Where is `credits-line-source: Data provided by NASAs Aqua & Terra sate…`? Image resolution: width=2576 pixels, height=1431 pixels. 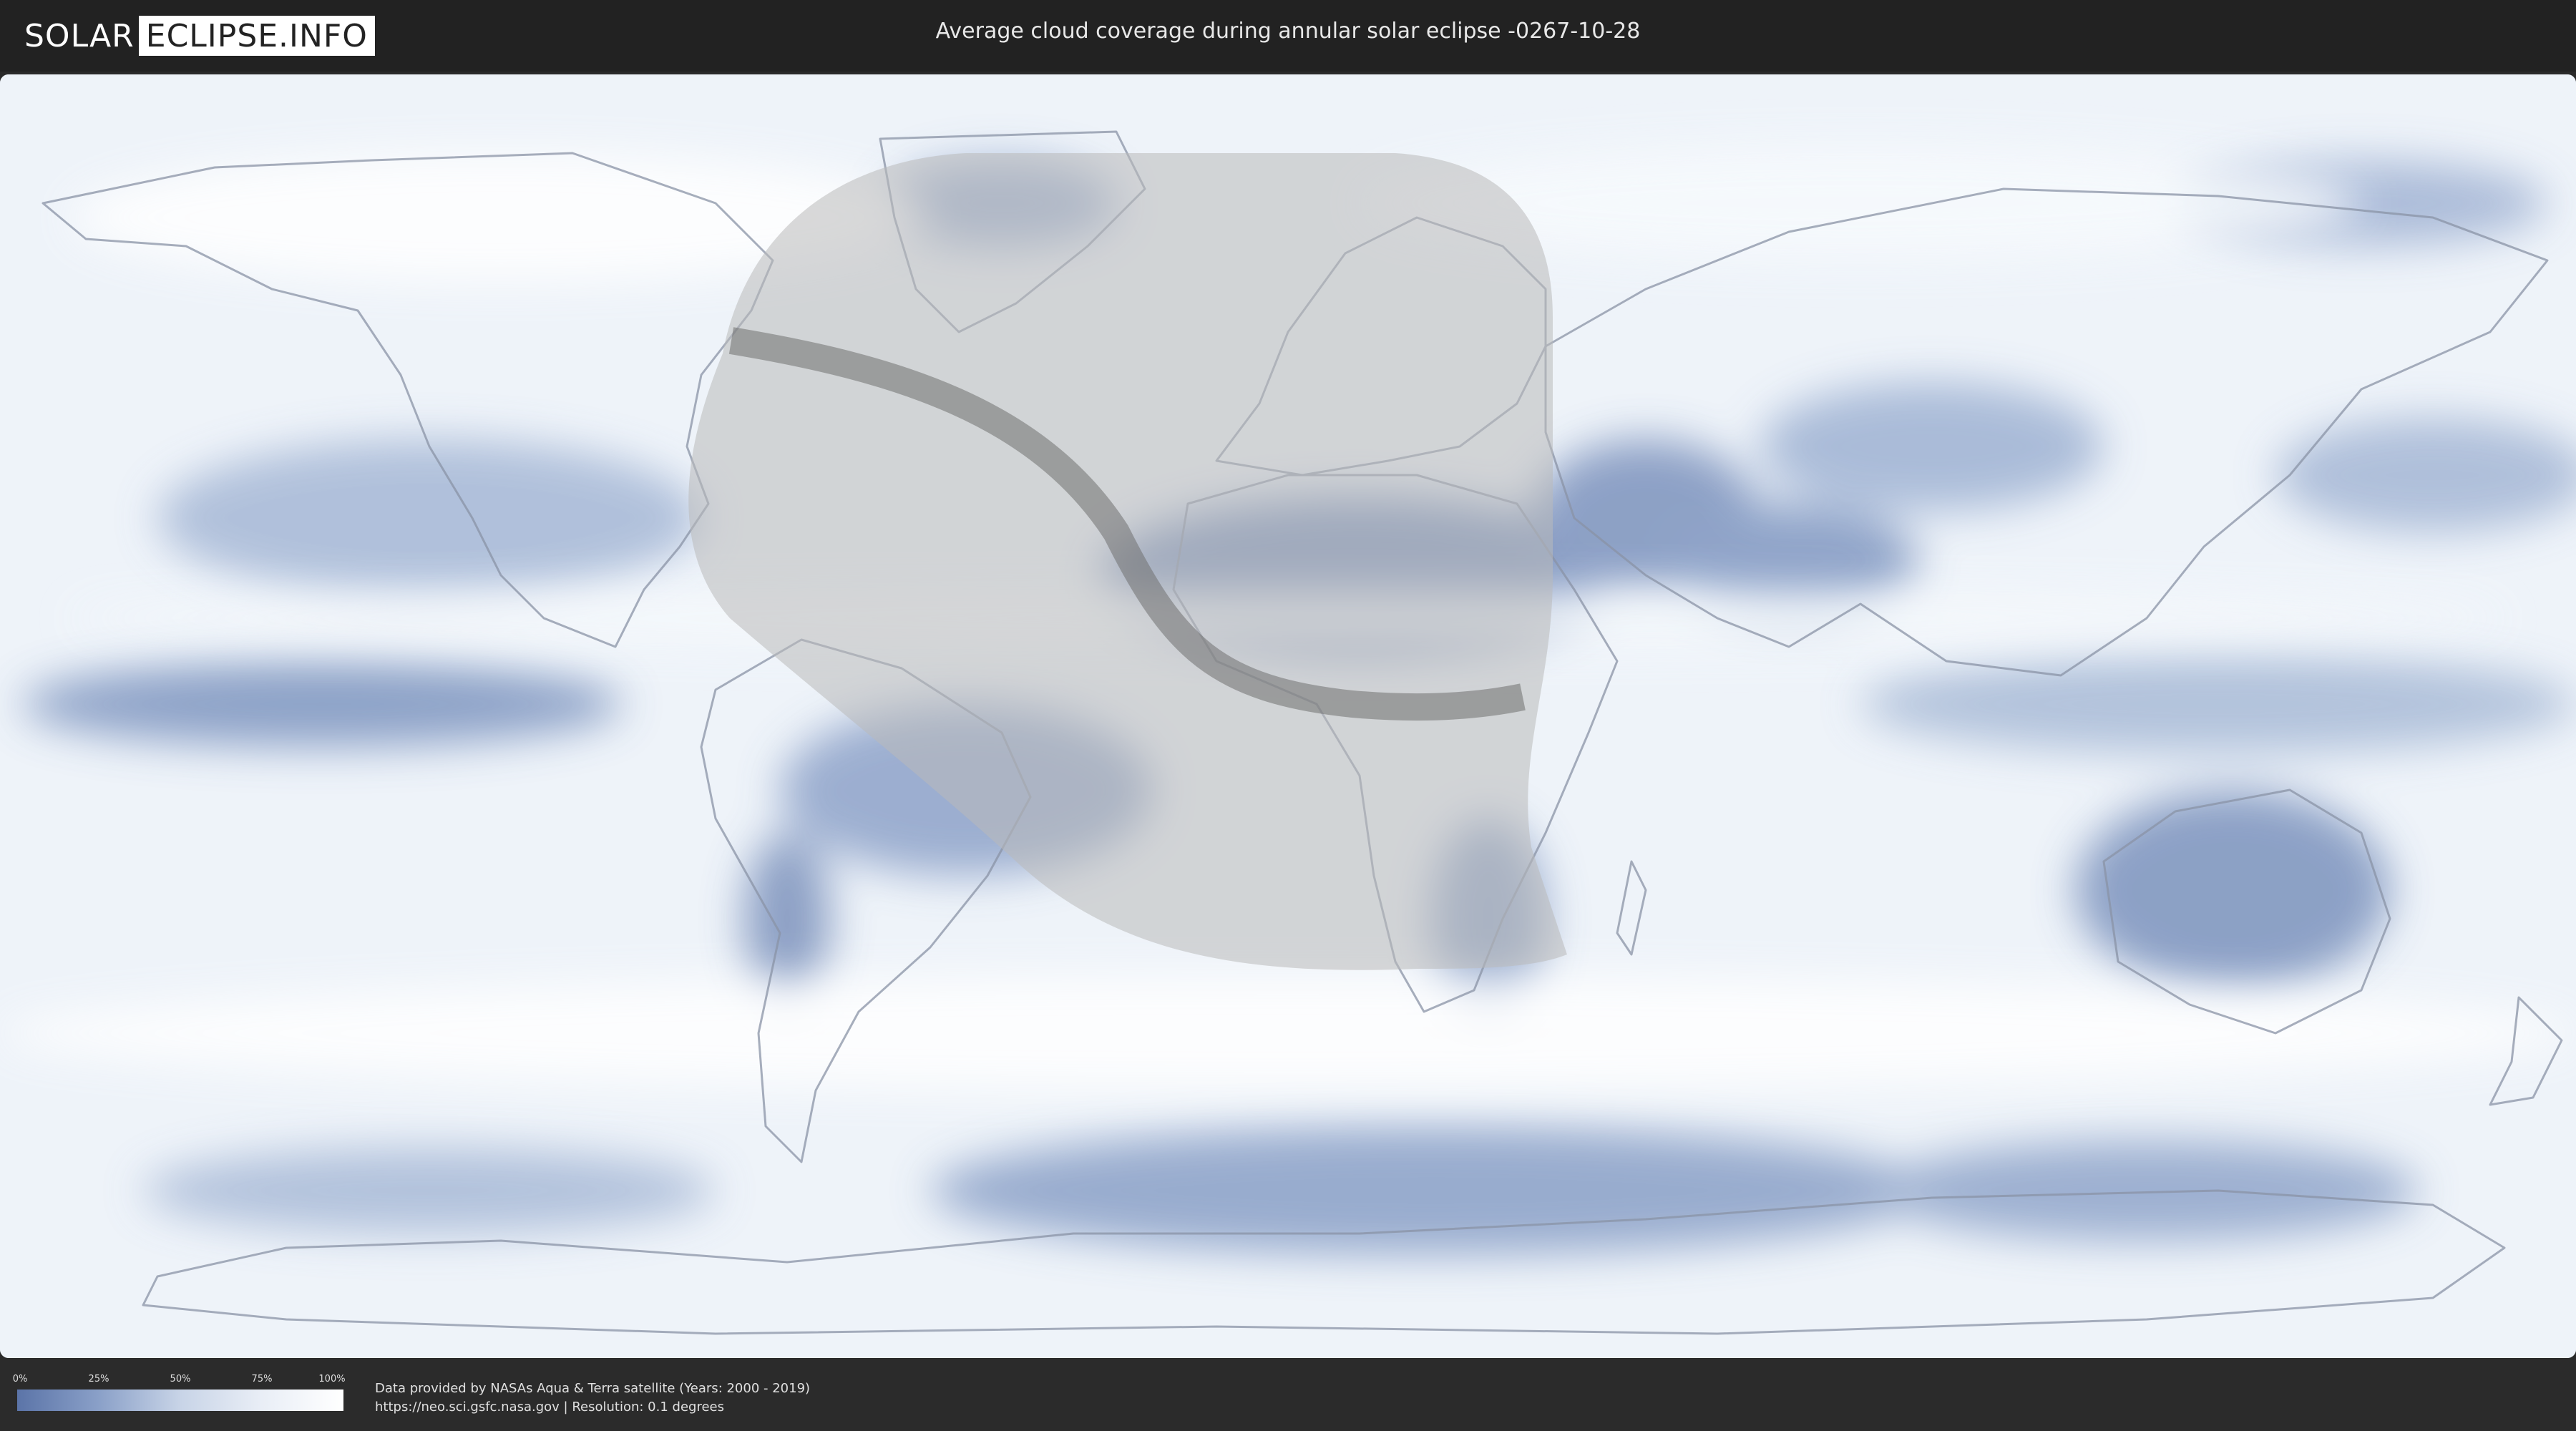
credits-line-source: Data provided by NASAs Aqua & Terra sate… is located at coordinates (593, 1388).